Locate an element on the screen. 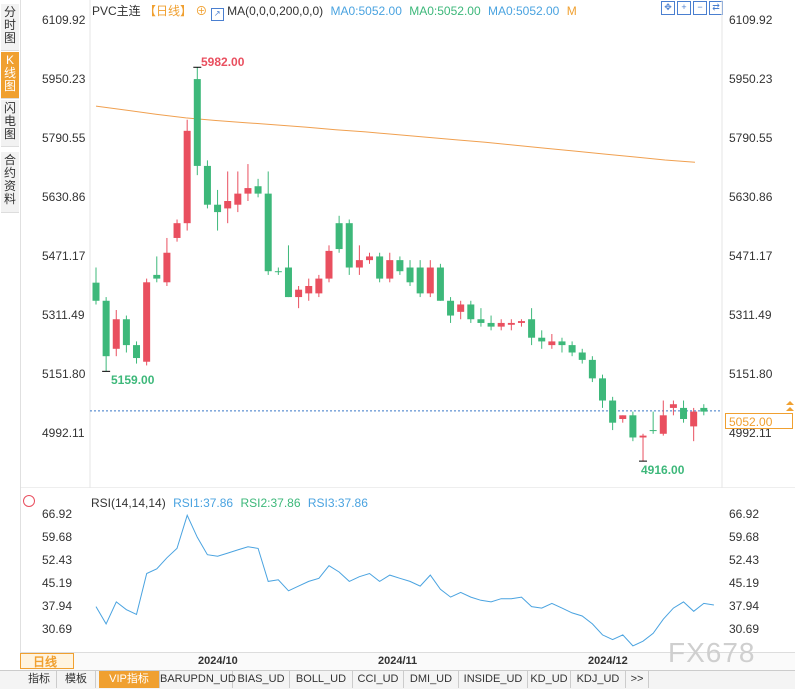 The width and height of the screenshot is (795, 689). tab-templates: 模板 is located at coordinates (76, 679).